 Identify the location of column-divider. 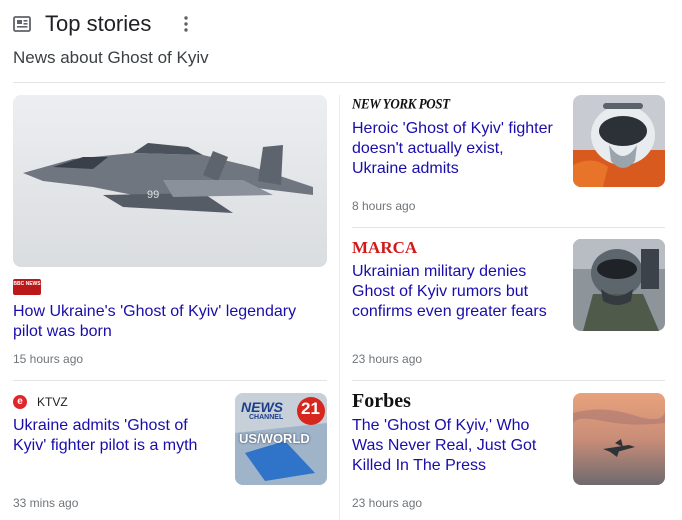
(339, 307).